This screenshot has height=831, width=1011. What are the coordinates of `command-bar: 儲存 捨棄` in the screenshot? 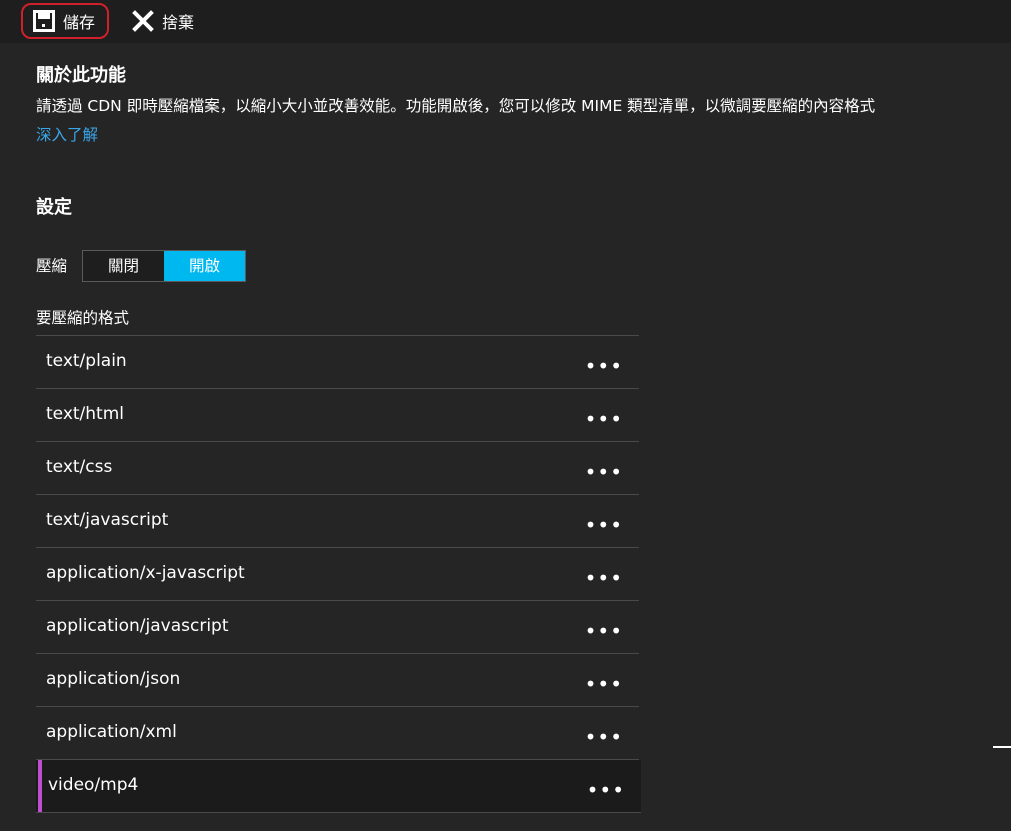 It's located at (505, 21).